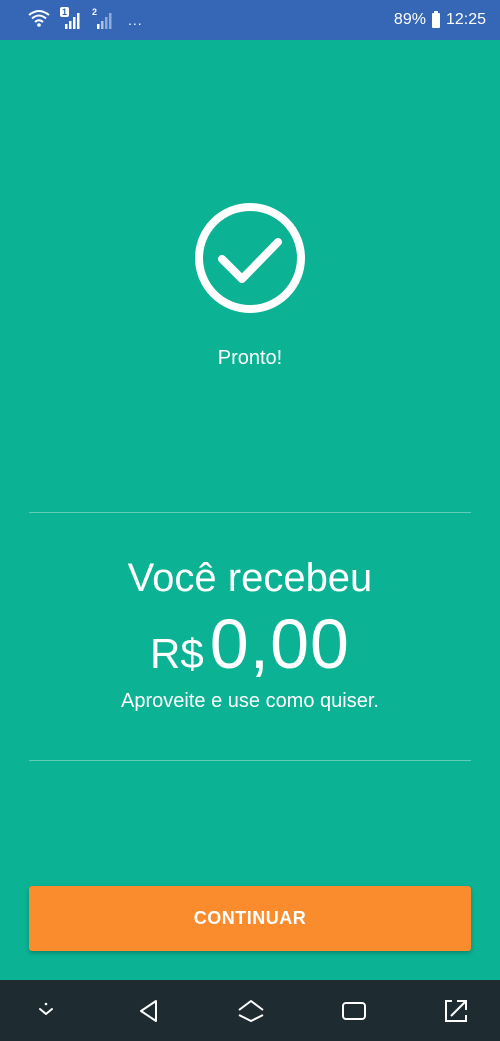  What do you see at coordinates (103, 19) in the screenshot?
I see `sim2-signal: 2` at bounding box center [103, 19].